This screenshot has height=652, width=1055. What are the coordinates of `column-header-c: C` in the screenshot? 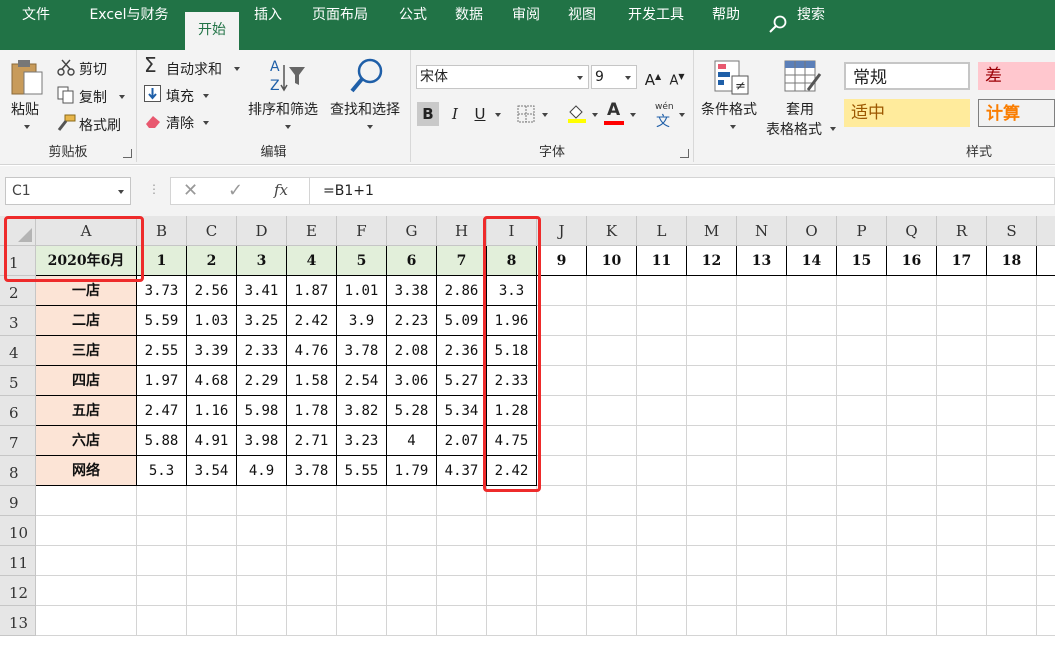 It's located at (212, 231).